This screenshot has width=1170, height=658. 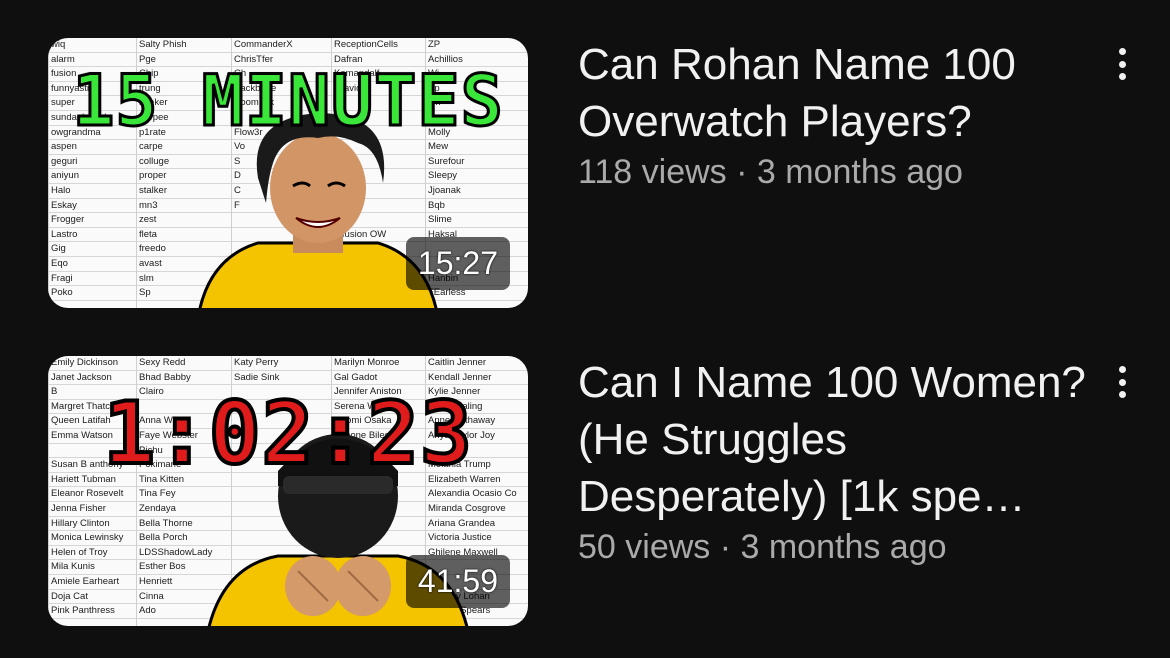 What do you see at coordinates (92, 206) in the screenshot?
I see `sheet-cell: Eskay` at bounding box center [92, 206].